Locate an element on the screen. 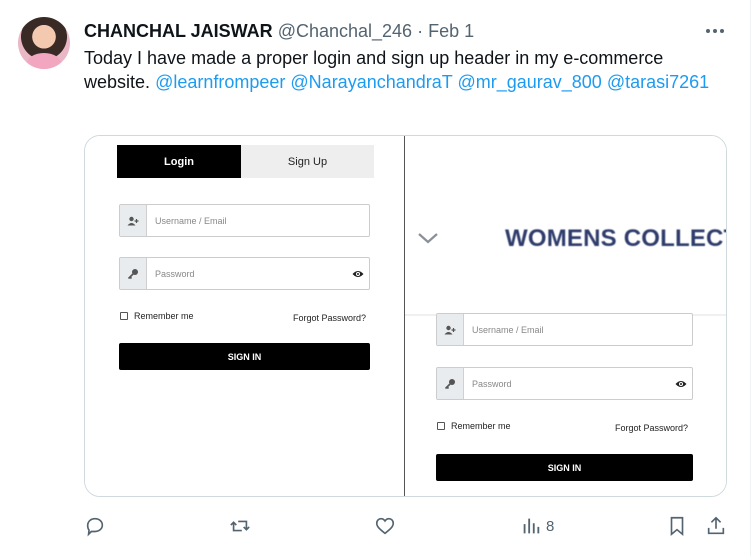 The height and width of the screenshot is (556, 751). auth-tabs: Login Sign Up is located at coordinates (245, 161).